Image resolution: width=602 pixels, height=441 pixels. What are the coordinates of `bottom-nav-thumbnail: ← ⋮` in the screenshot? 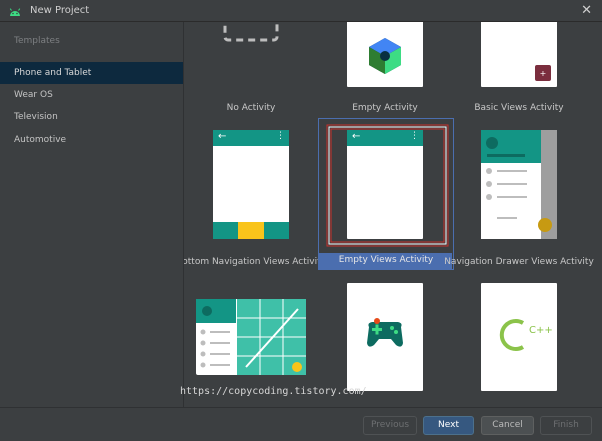 It's located at (251, 184).